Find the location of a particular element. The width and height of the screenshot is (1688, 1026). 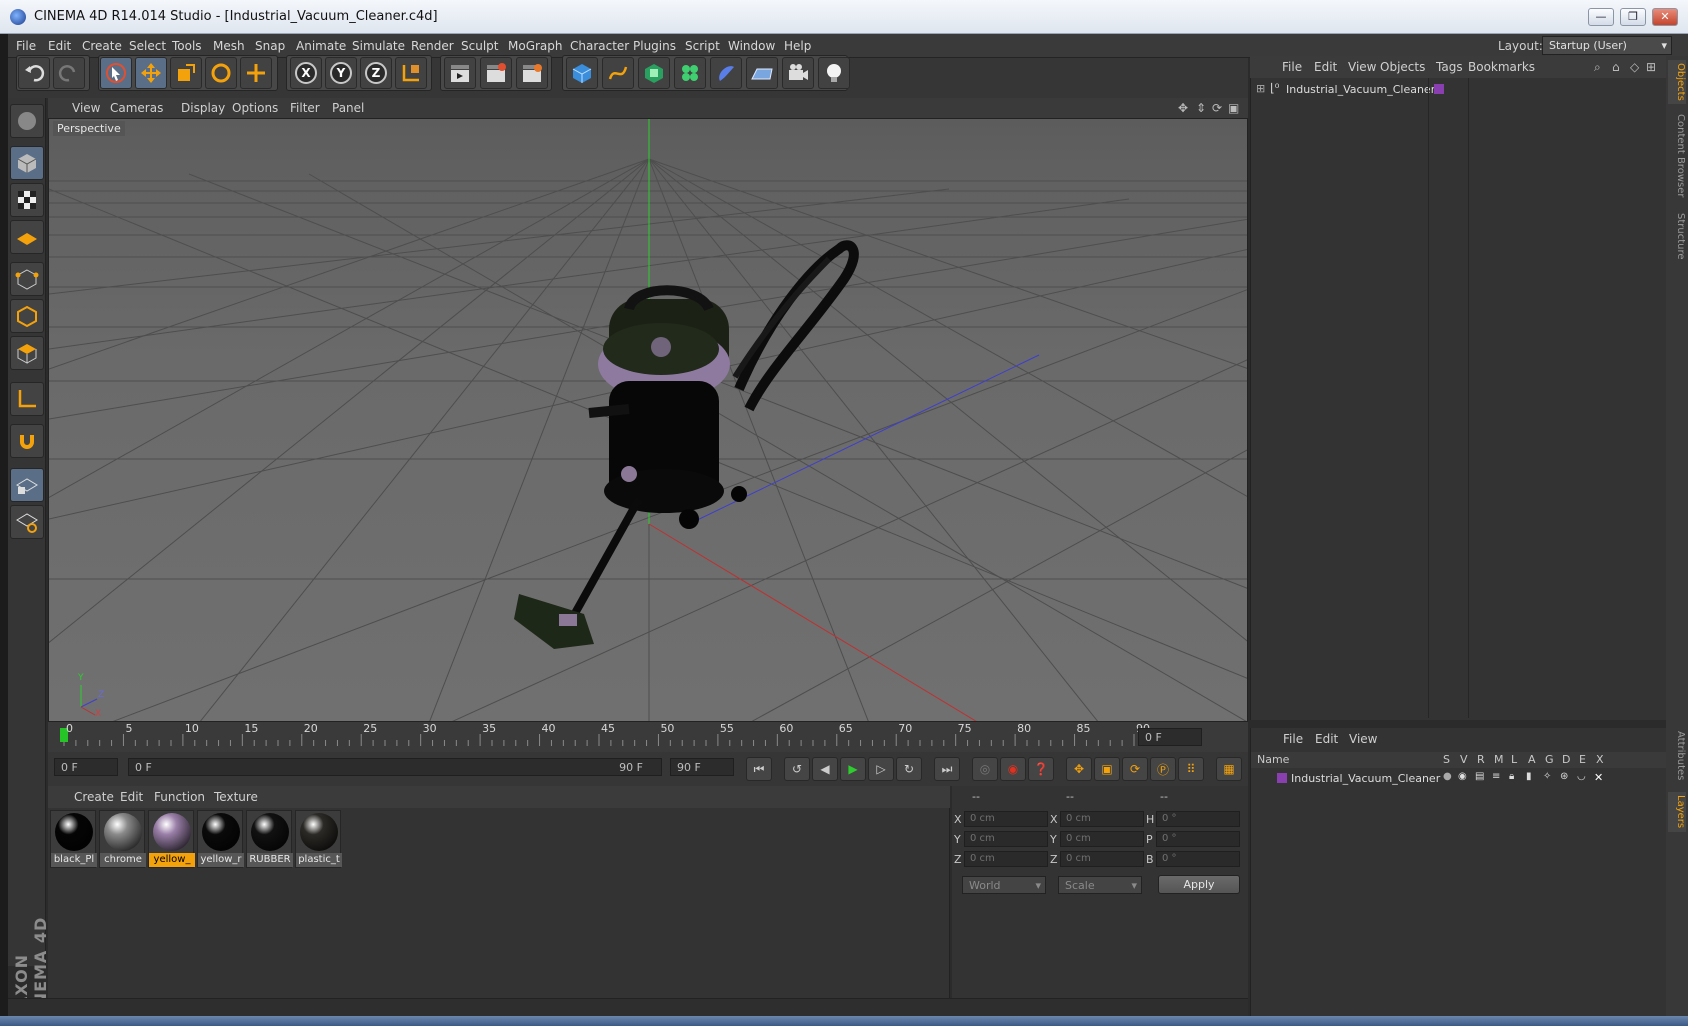

z-axis-lock-button: Z is located at coordinates (376, 73).